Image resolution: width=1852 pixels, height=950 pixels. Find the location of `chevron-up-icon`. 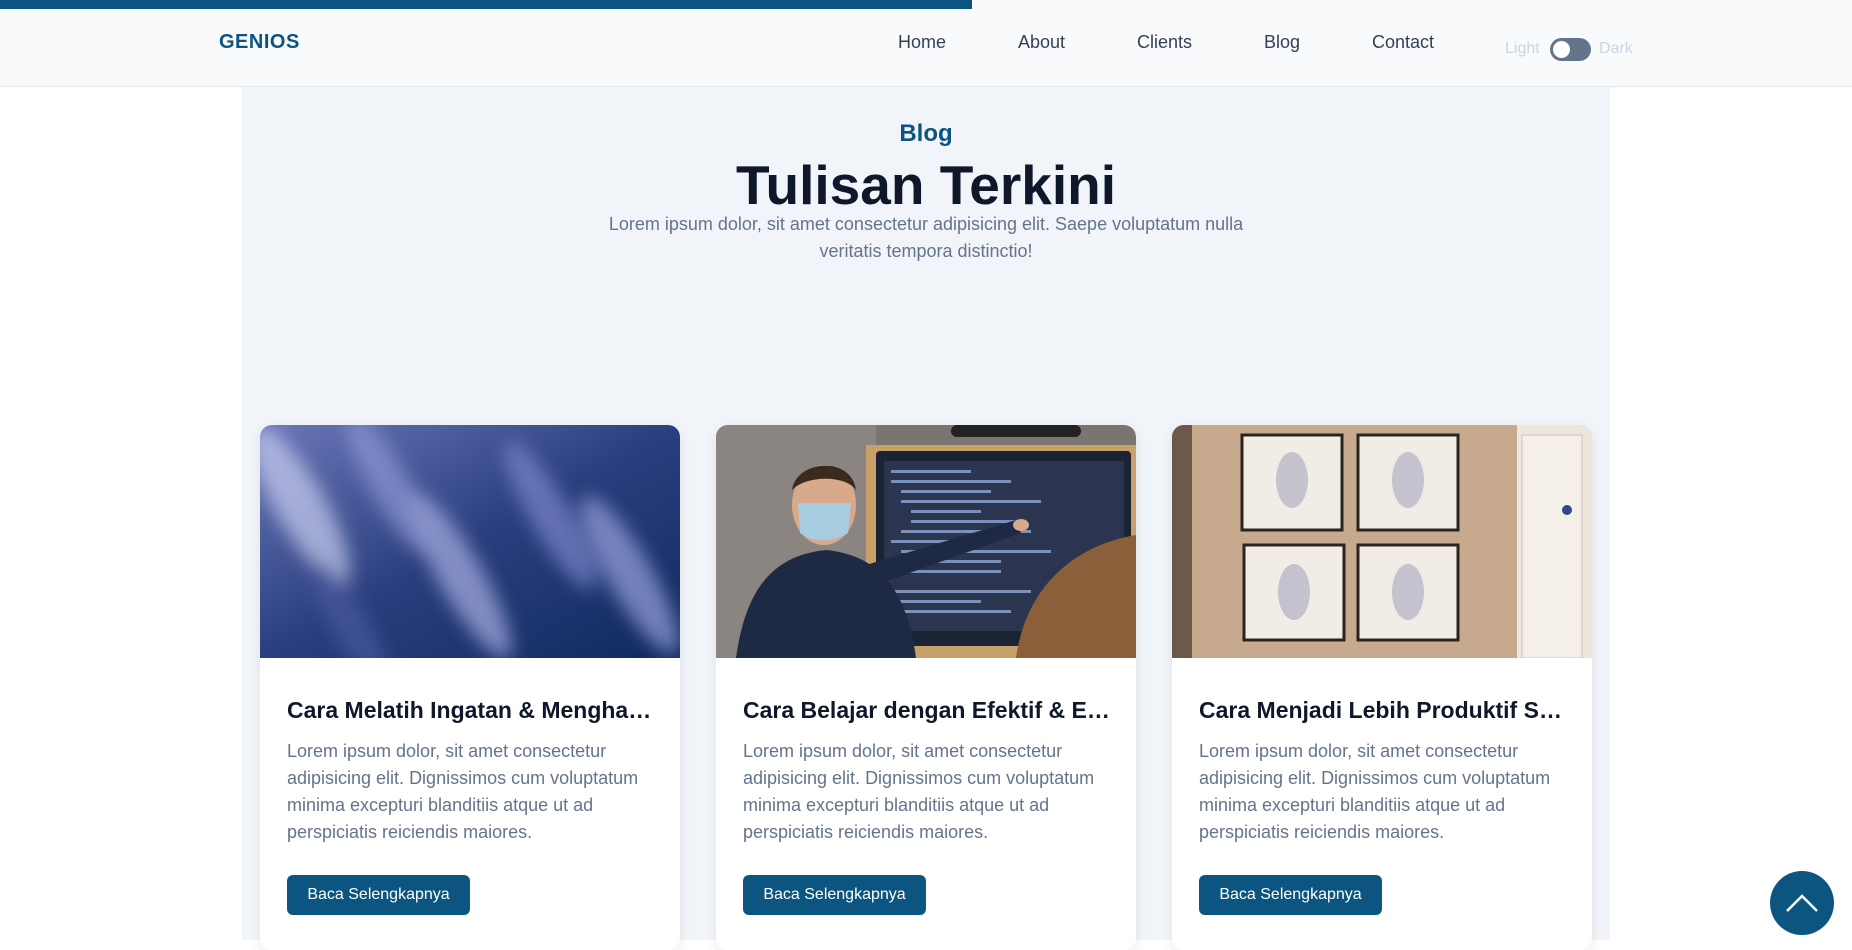

chevron-up-icon is located at coordinates (1802, 903).